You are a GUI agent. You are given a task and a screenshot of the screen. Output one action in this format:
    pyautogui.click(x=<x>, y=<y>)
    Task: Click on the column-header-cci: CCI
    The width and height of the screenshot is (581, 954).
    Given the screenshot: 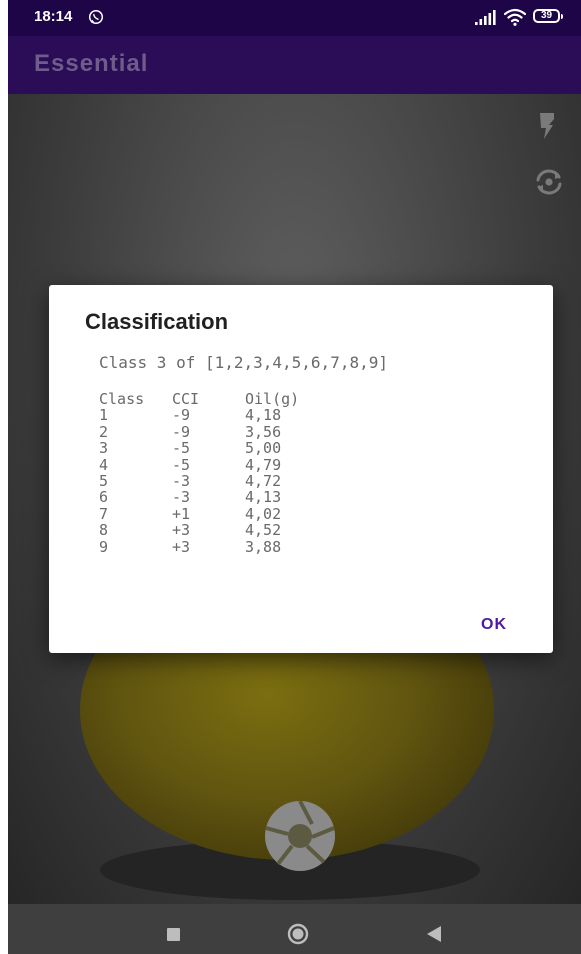 What is the action you would take?
    pyautogui.click(x=186, y=399)
    